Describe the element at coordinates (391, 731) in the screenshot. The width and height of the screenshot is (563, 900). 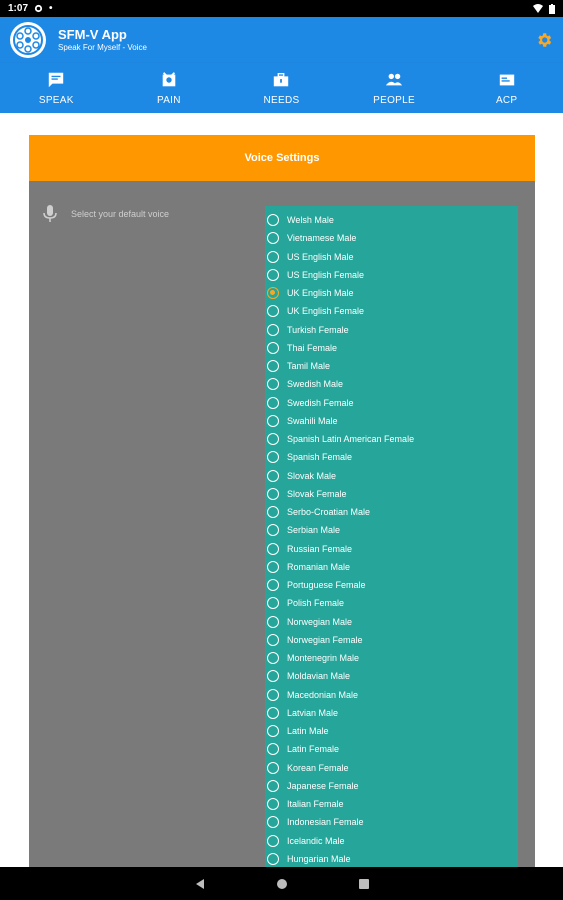
I see `voice-option: Latin Male` at that location.